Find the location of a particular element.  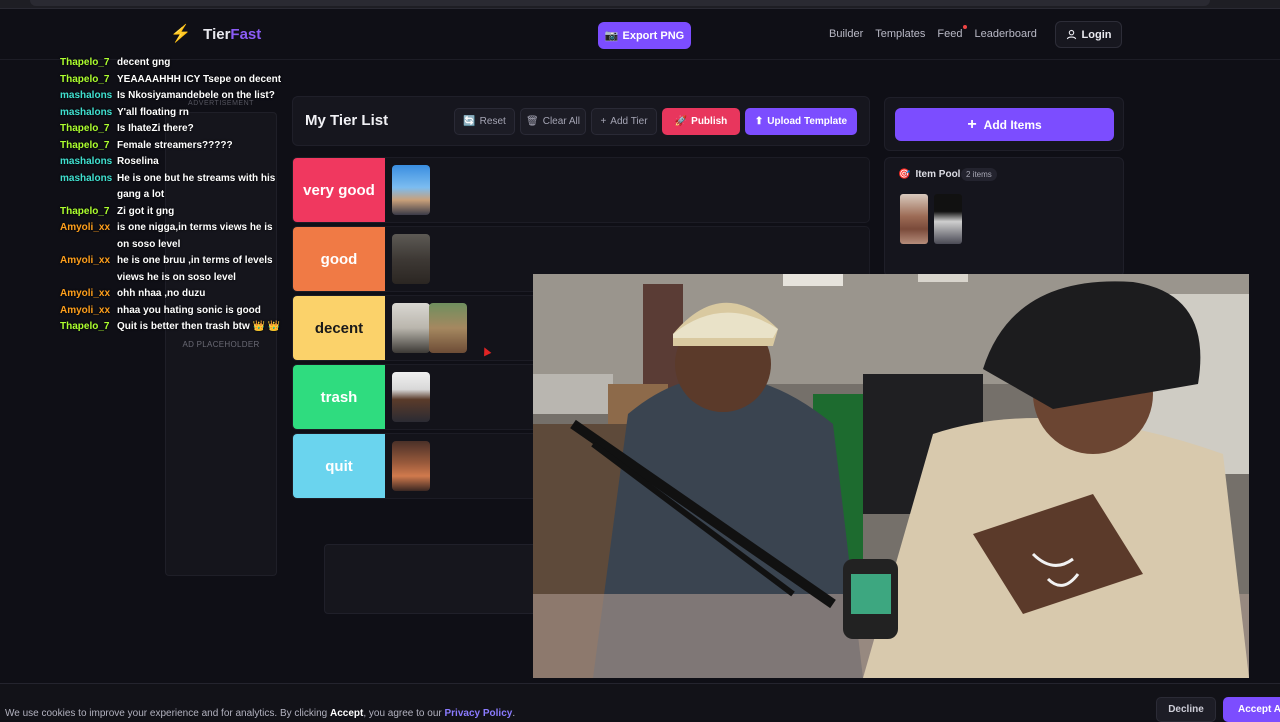

reset-icon: 🔄 is located at coordinates (469, 121).